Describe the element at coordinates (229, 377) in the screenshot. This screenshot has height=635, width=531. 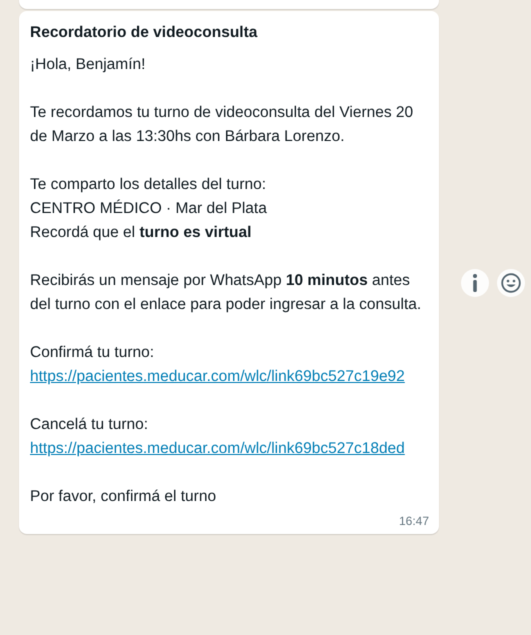
I see `link: https://pacientes.meducar.com/wlc/link69bc527c19e92` at that location.